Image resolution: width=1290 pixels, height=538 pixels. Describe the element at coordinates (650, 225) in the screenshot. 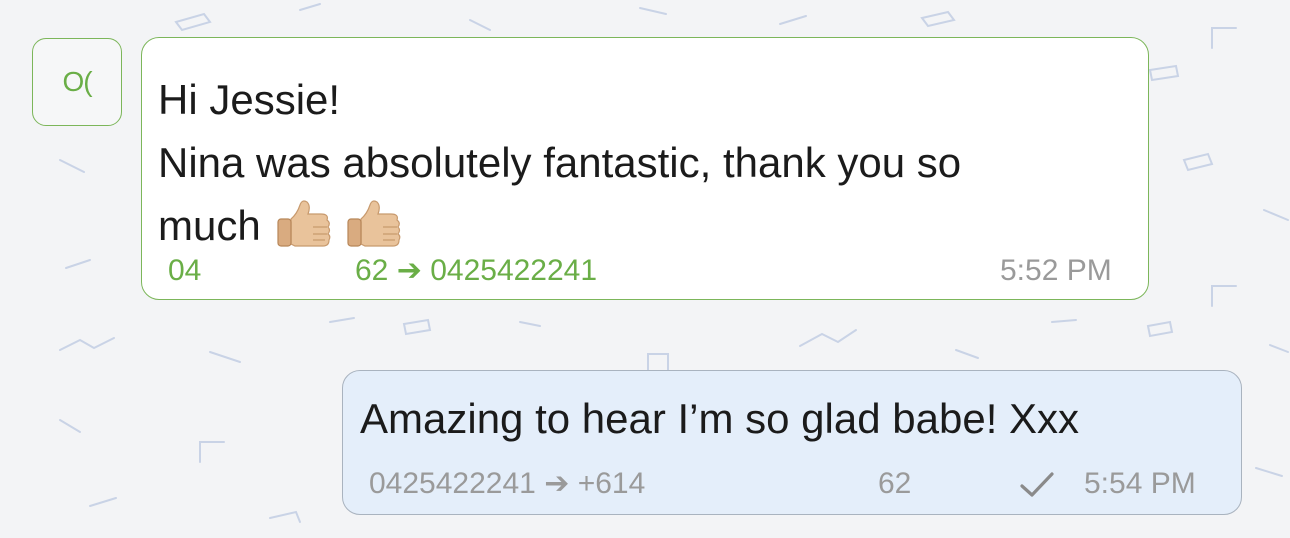

I see `incoming-line-3: much` at that location.